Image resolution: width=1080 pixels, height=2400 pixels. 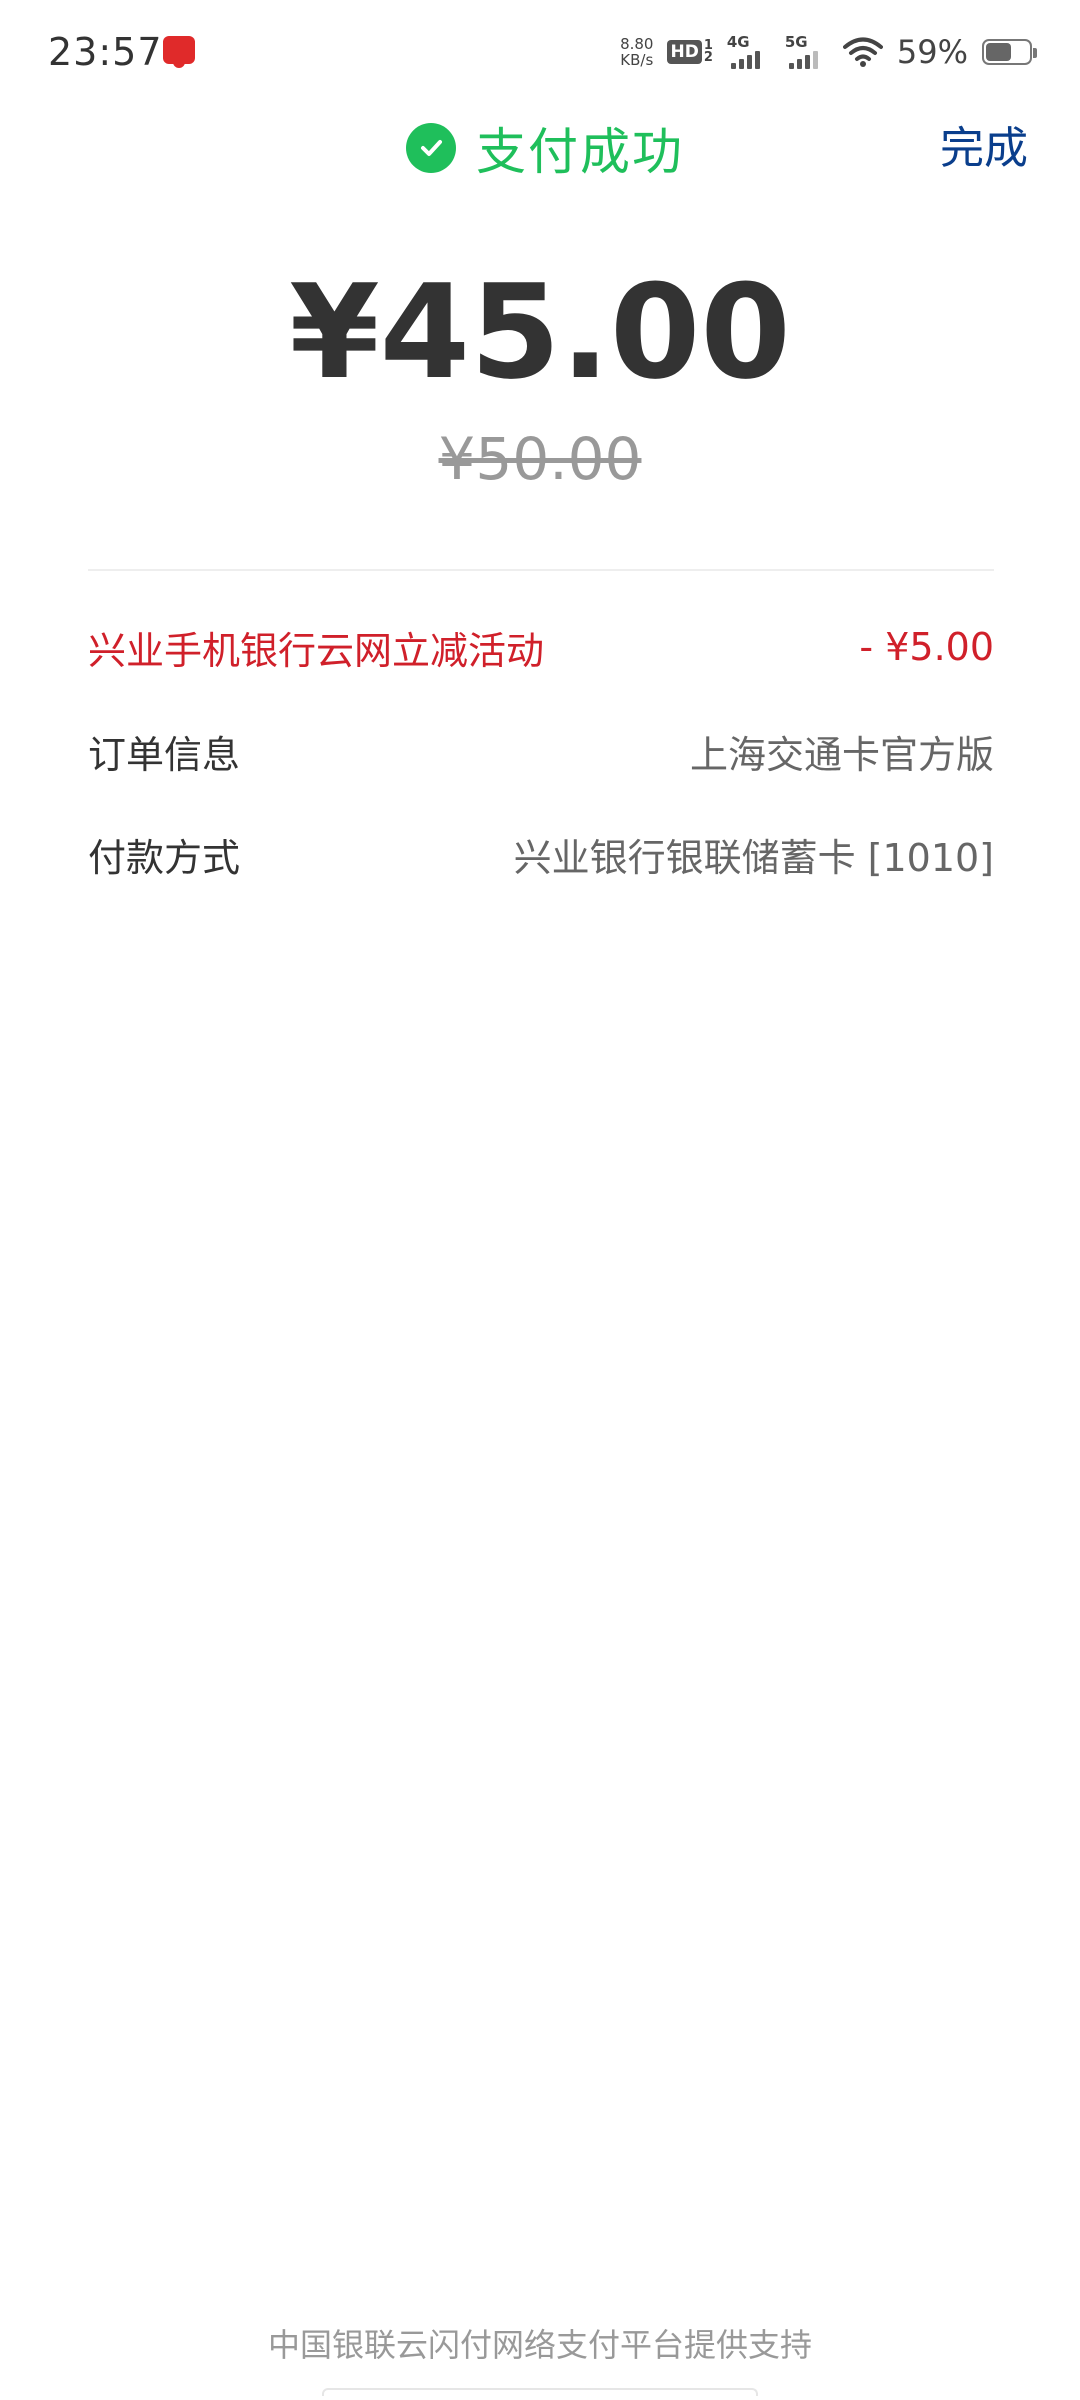 What do you see at coordinates (637, 44) in the screenshot?
I see `network-speed-value: 8.80` at bounding box center [637, 44].